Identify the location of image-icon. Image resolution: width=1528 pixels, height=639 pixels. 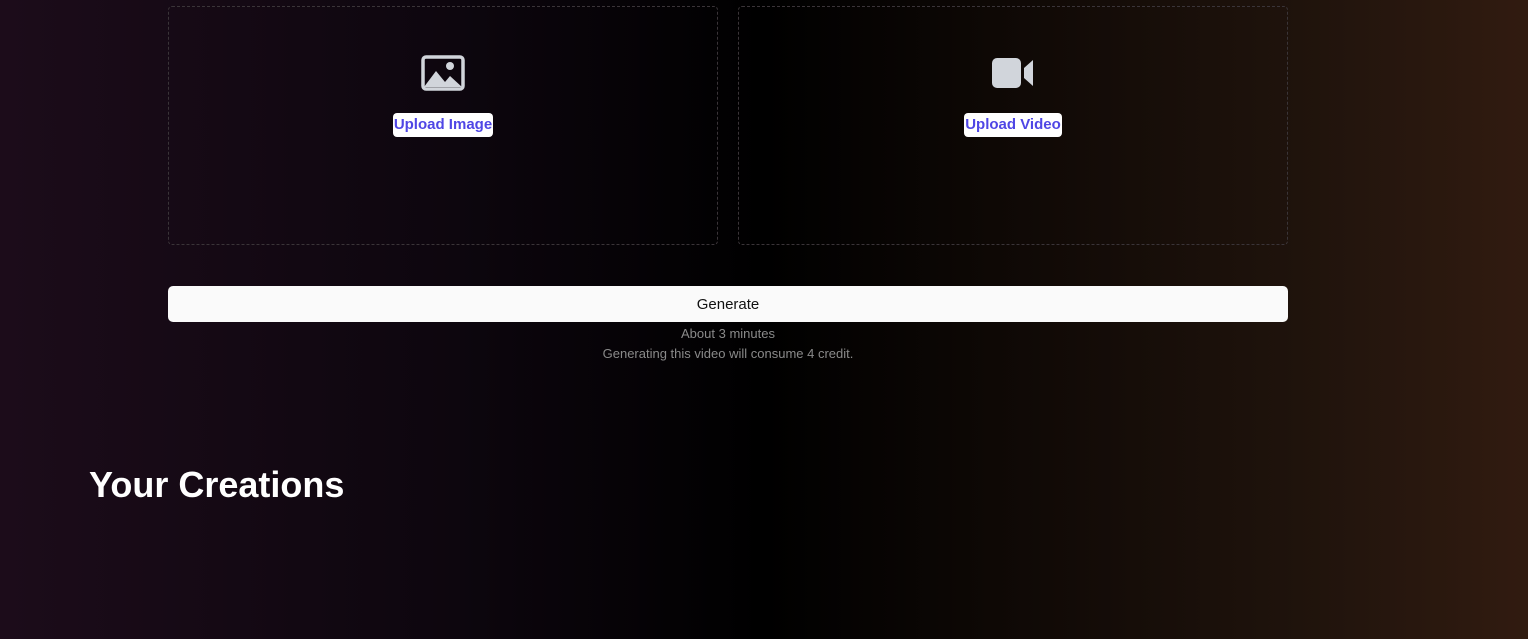
(443, 73).